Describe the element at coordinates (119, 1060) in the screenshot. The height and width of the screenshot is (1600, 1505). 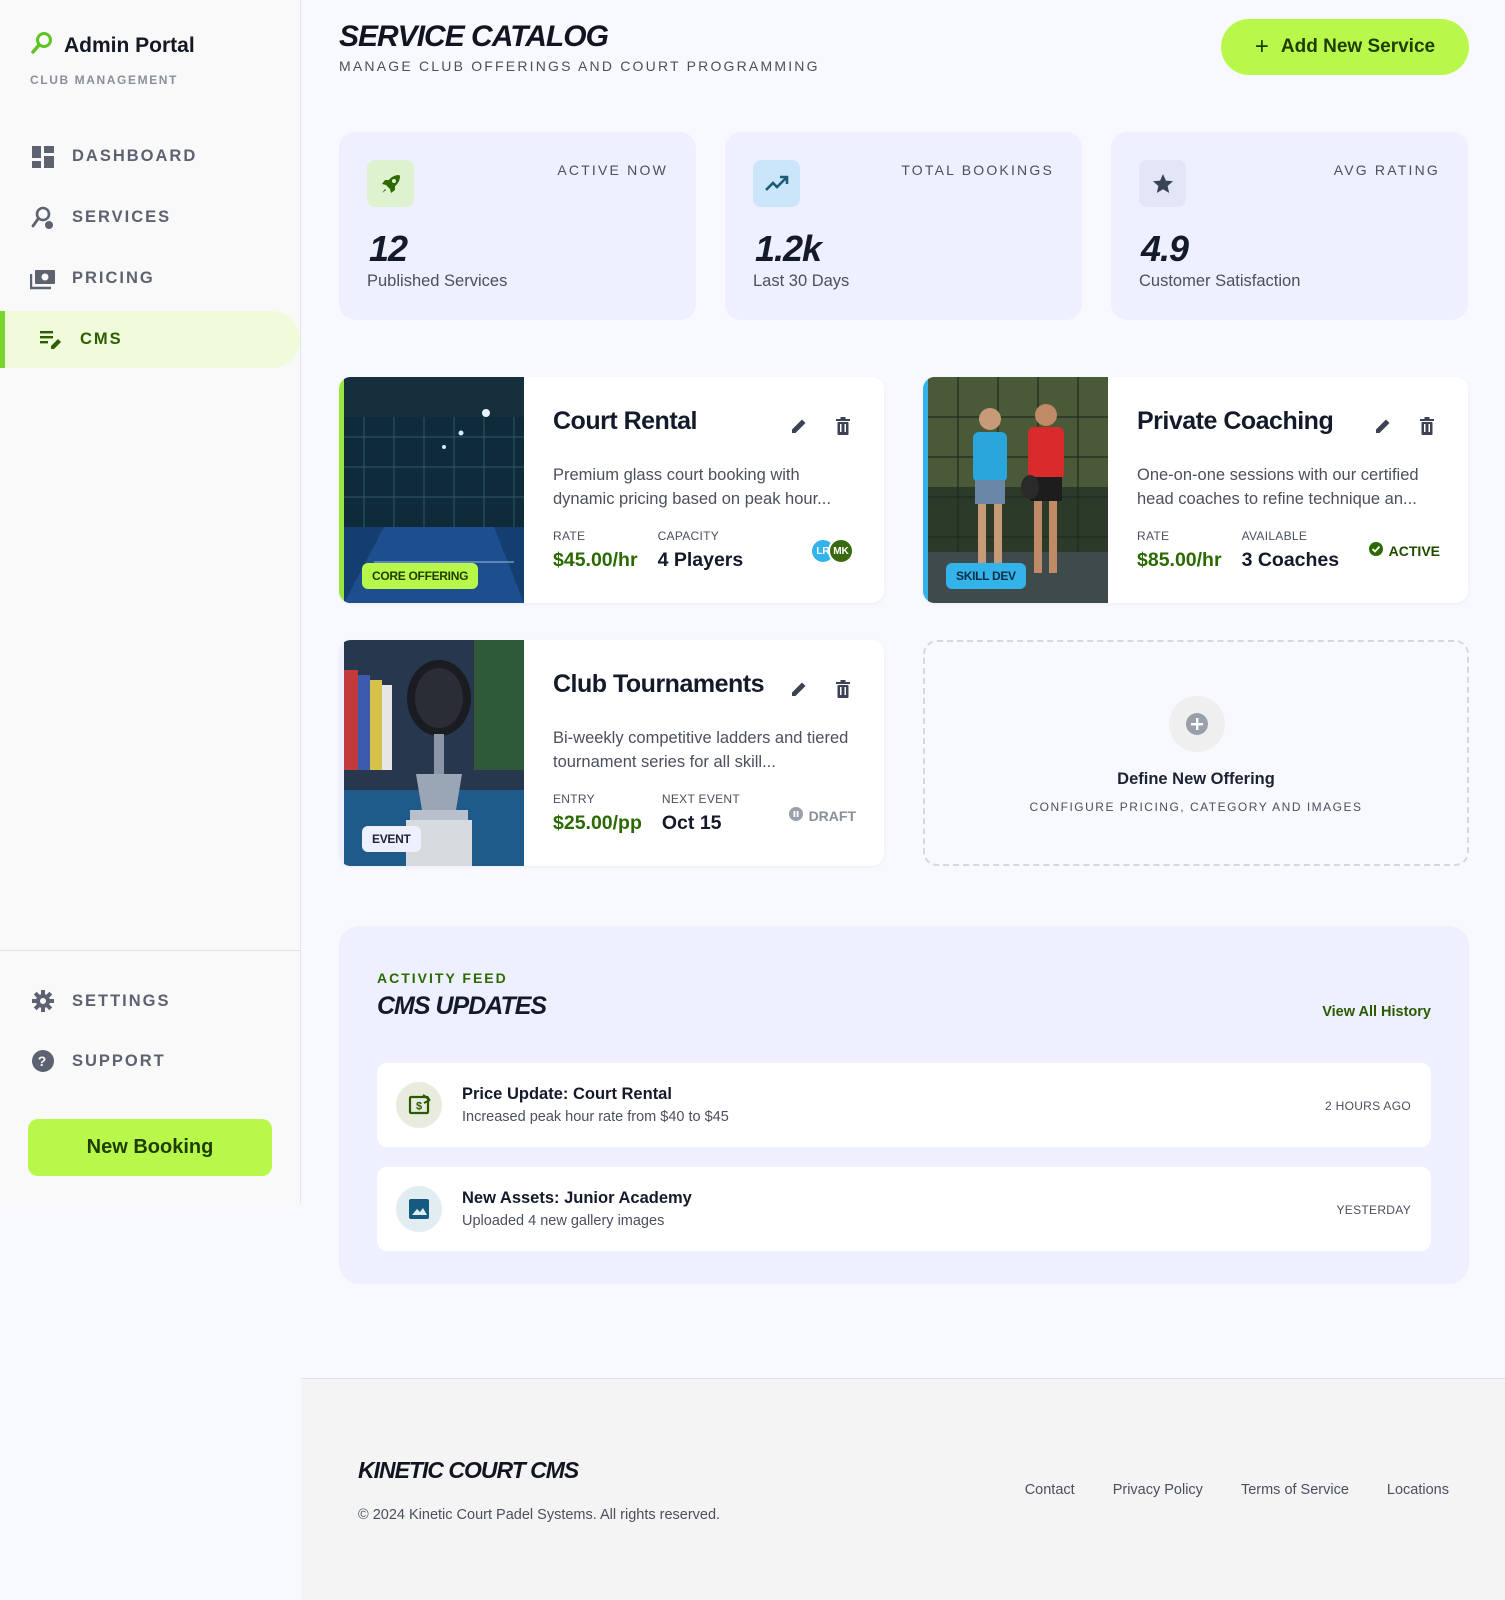
I see `nav-label: SUPPORT` at that location.